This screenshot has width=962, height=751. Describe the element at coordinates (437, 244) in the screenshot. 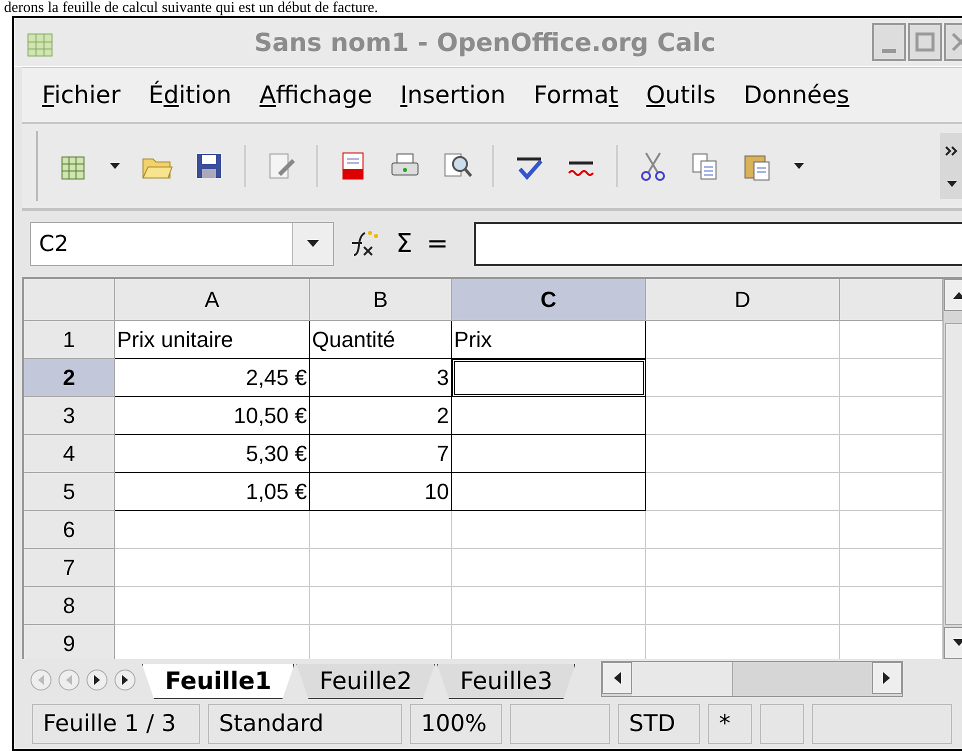

I see `equals-button: =` at that location.